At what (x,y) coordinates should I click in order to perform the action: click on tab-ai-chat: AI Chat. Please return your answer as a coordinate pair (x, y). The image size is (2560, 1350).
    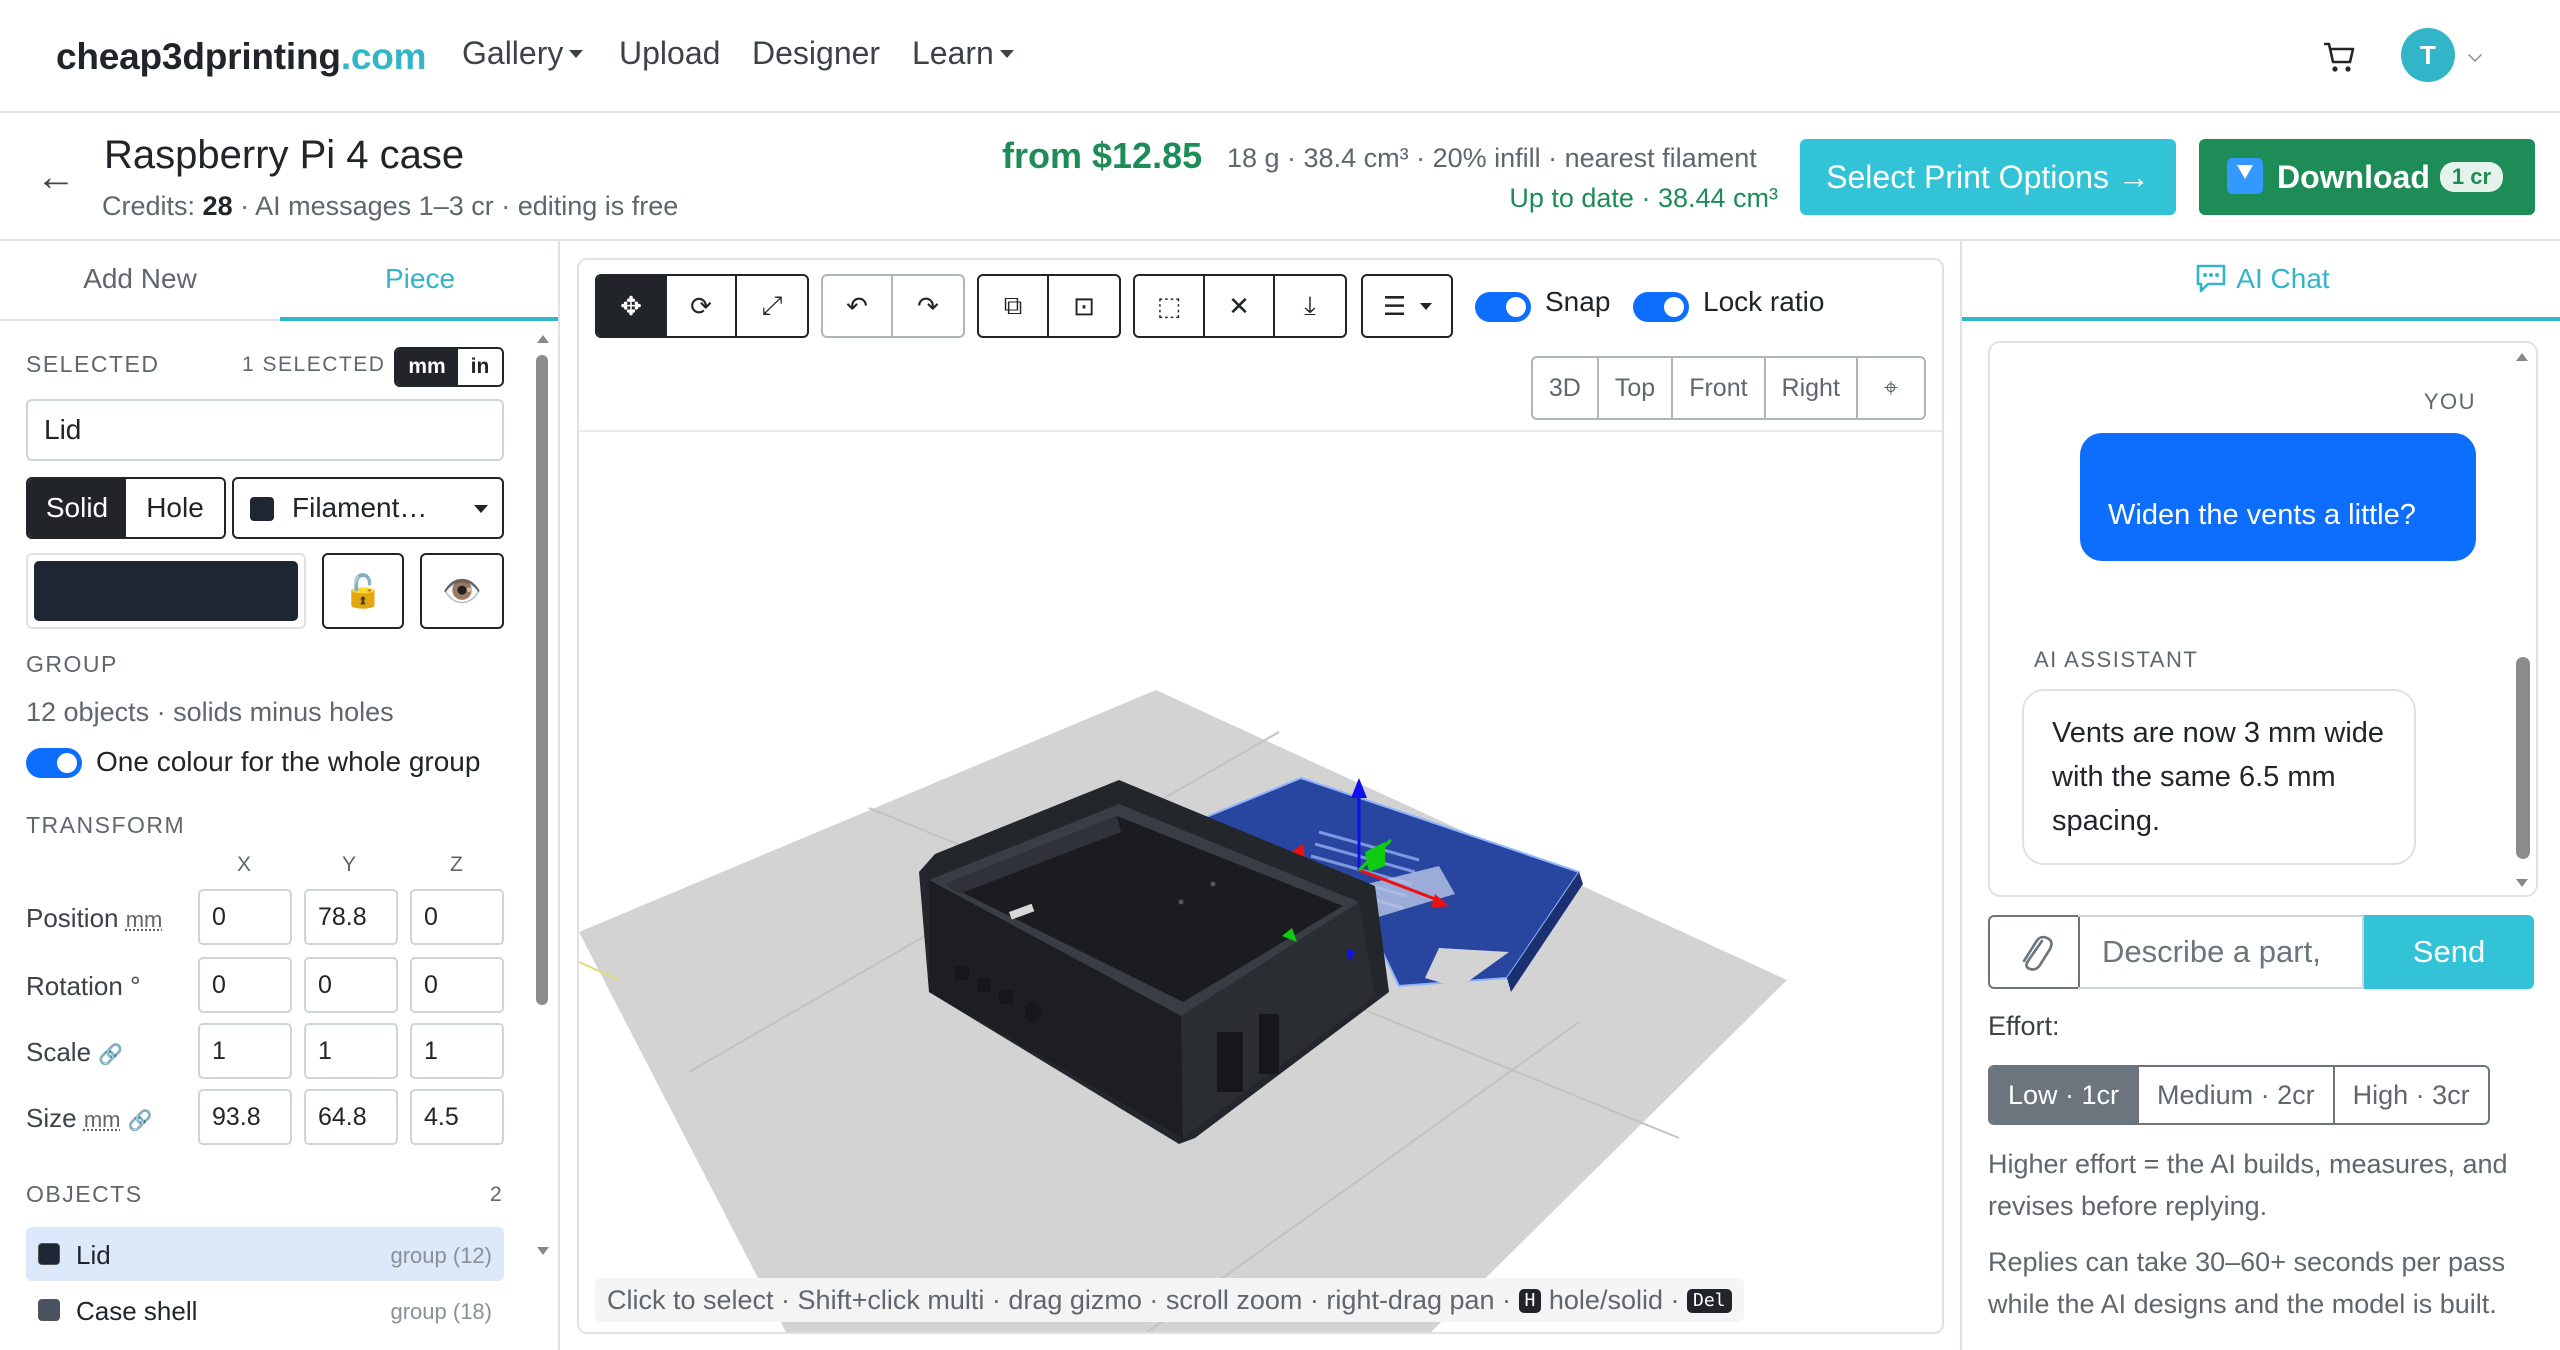
    Looking at the image, I should click on (2261, 281).